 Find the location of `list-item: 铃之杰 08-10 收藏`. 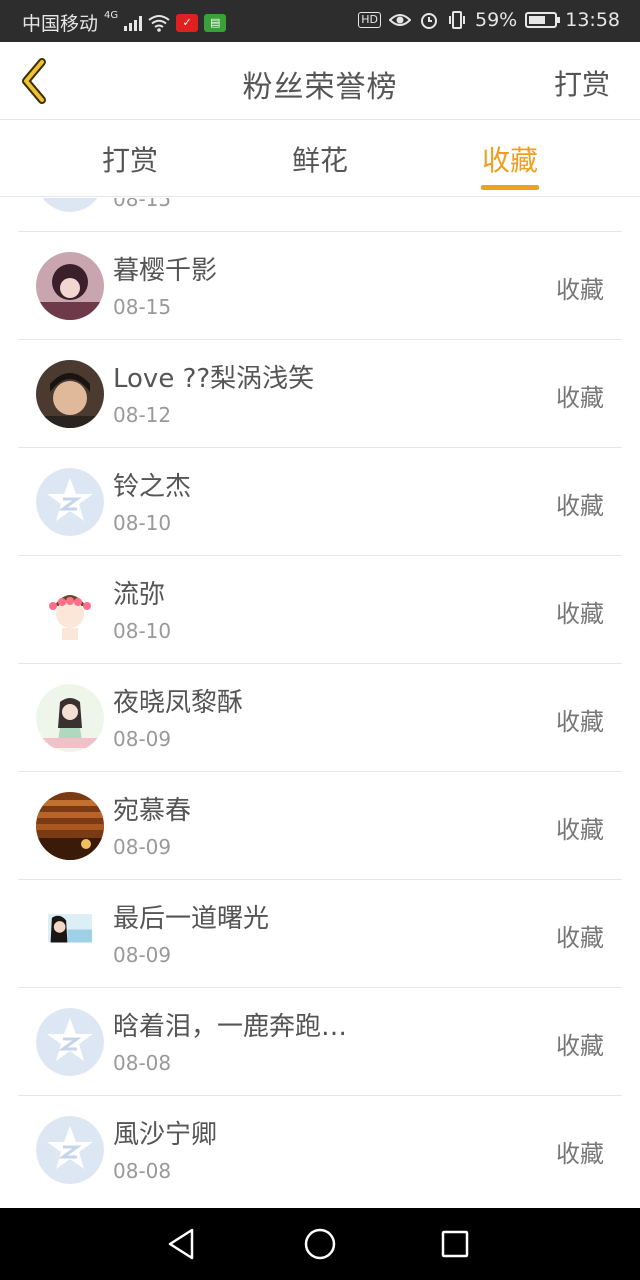

list-item: 铃之杰 08-10 收藏 is located at coordinates (320, 502).